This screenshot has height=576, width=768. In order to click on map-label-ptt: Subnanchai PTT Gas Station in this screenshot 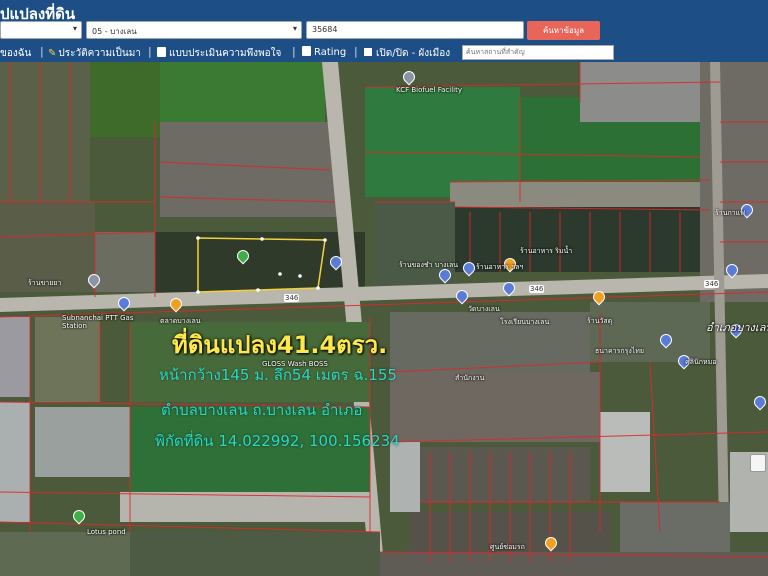, I will do `click(98, 322)`.